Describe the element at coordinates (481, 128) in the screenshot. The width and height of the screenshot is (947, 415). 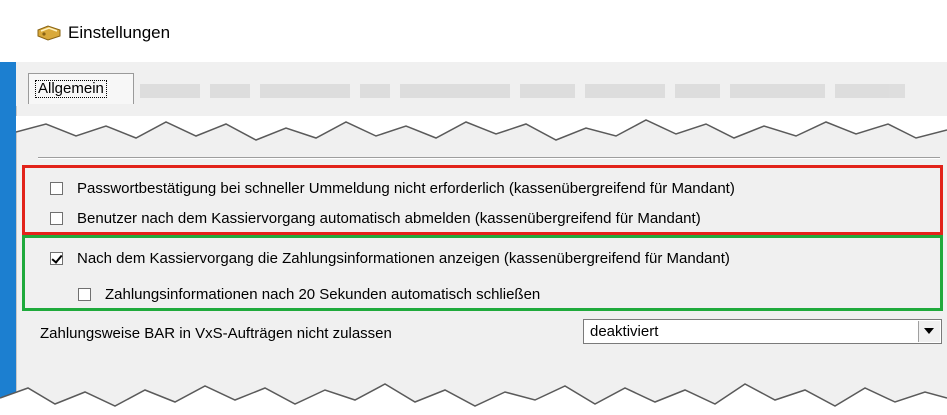
I see `torn-edge-top` at that location.